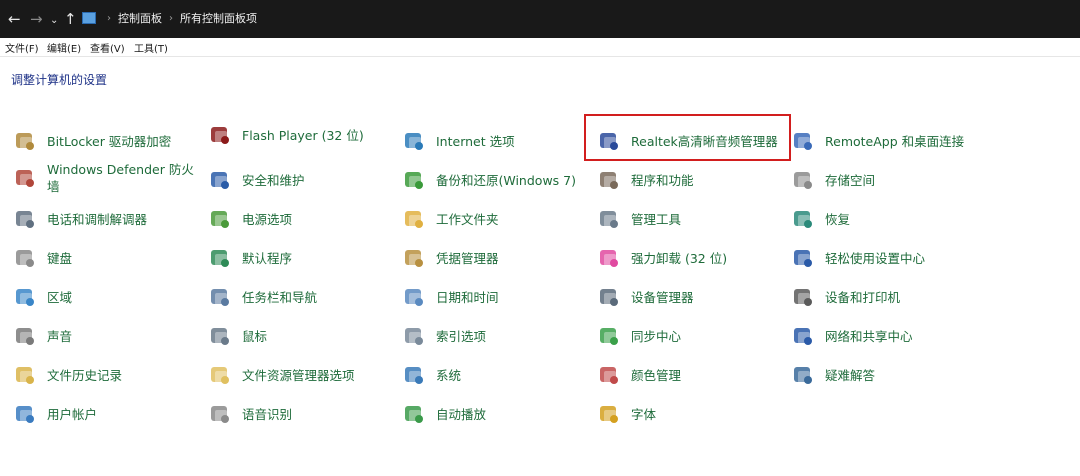 The image size is (1080, 476). Describe the element at coordinates (220, 414) in the screenshot. I see `microphone-icon` at that location.